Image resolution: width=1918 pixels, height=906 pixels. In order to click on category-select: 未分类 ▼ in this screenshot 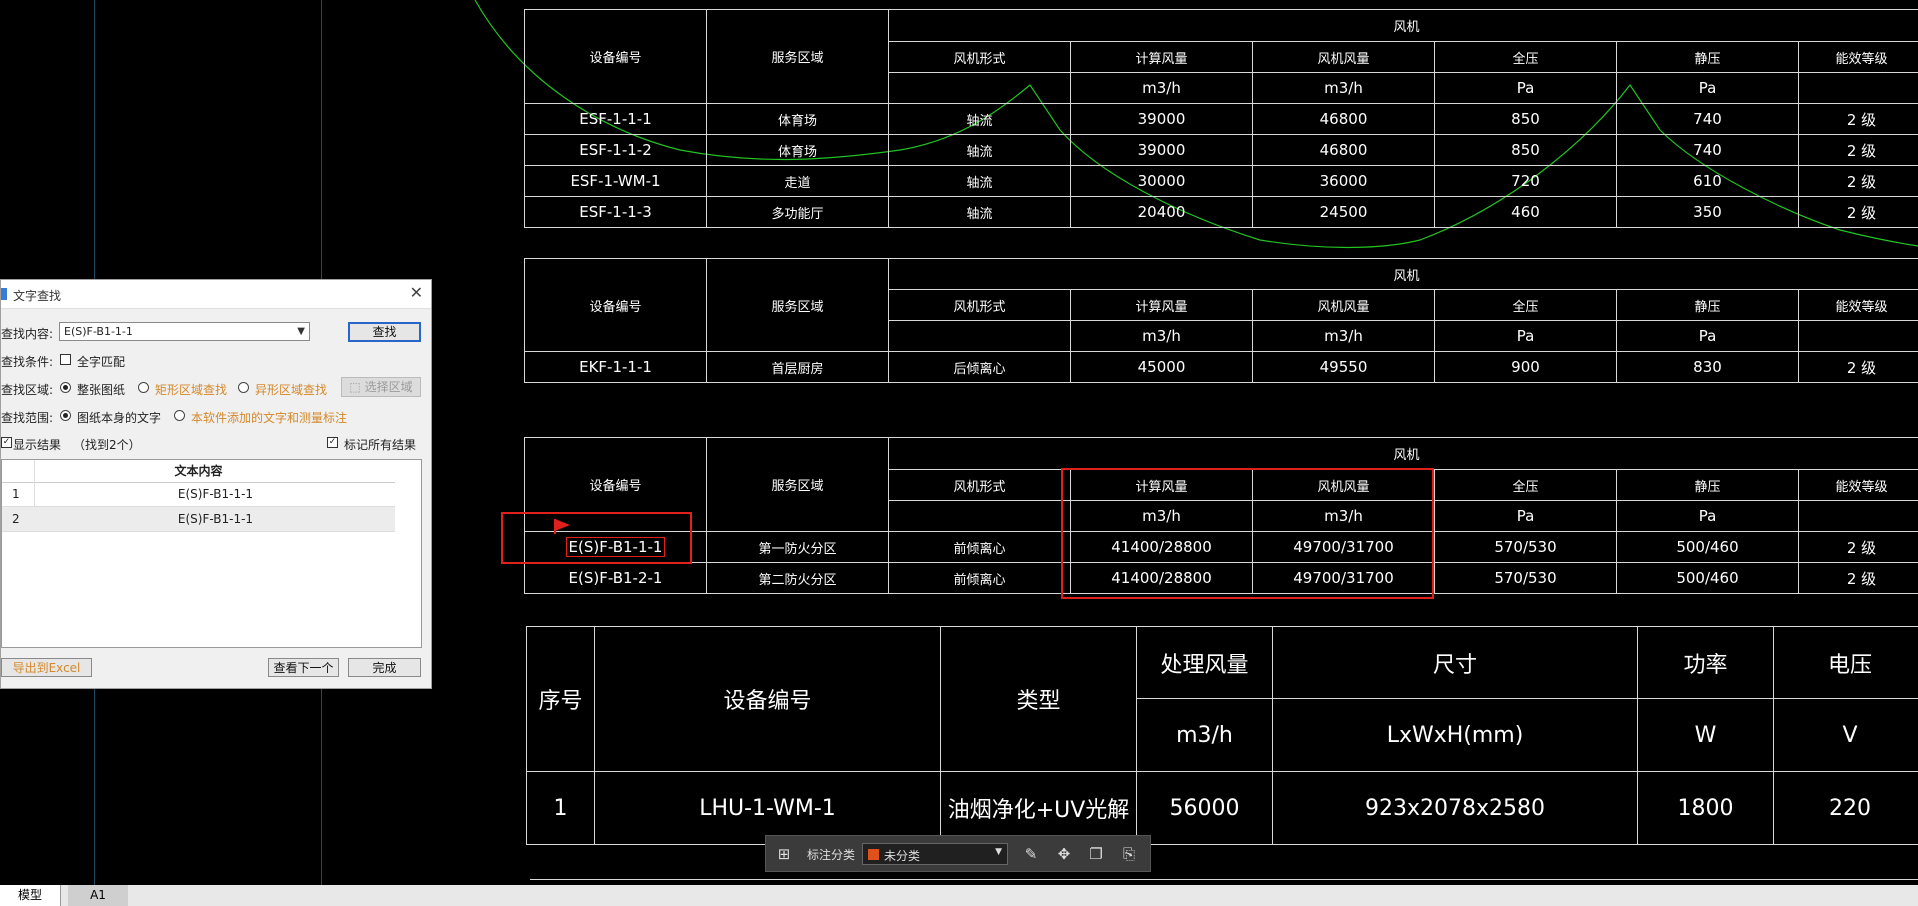, I will do `click(935, 854)`.